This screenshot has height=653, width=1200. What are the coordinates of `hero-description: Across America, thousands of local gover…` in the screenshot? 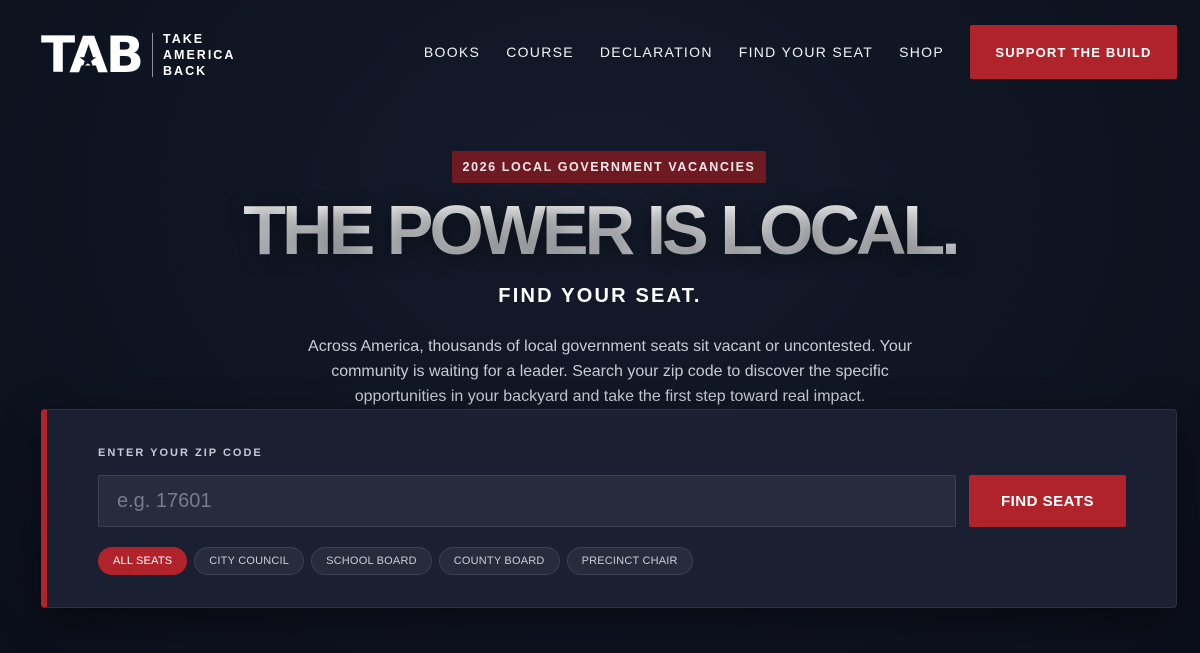 It's located at (610, 371).